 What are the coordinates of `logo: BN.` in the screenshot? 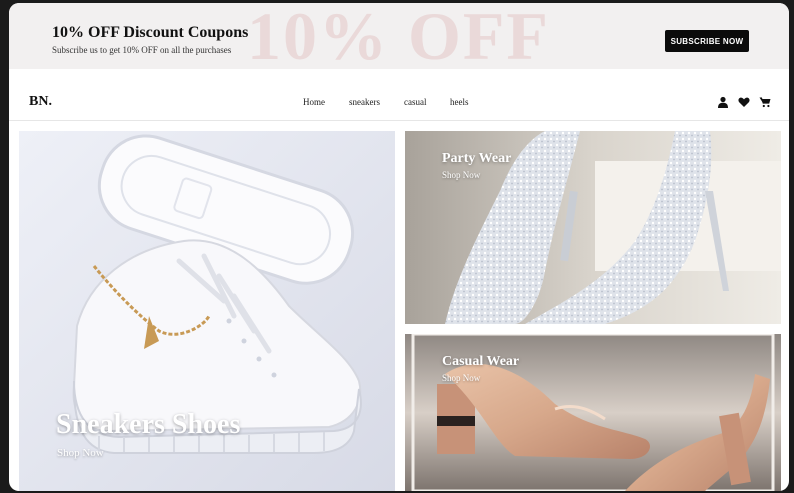 It's located at (40, 102).